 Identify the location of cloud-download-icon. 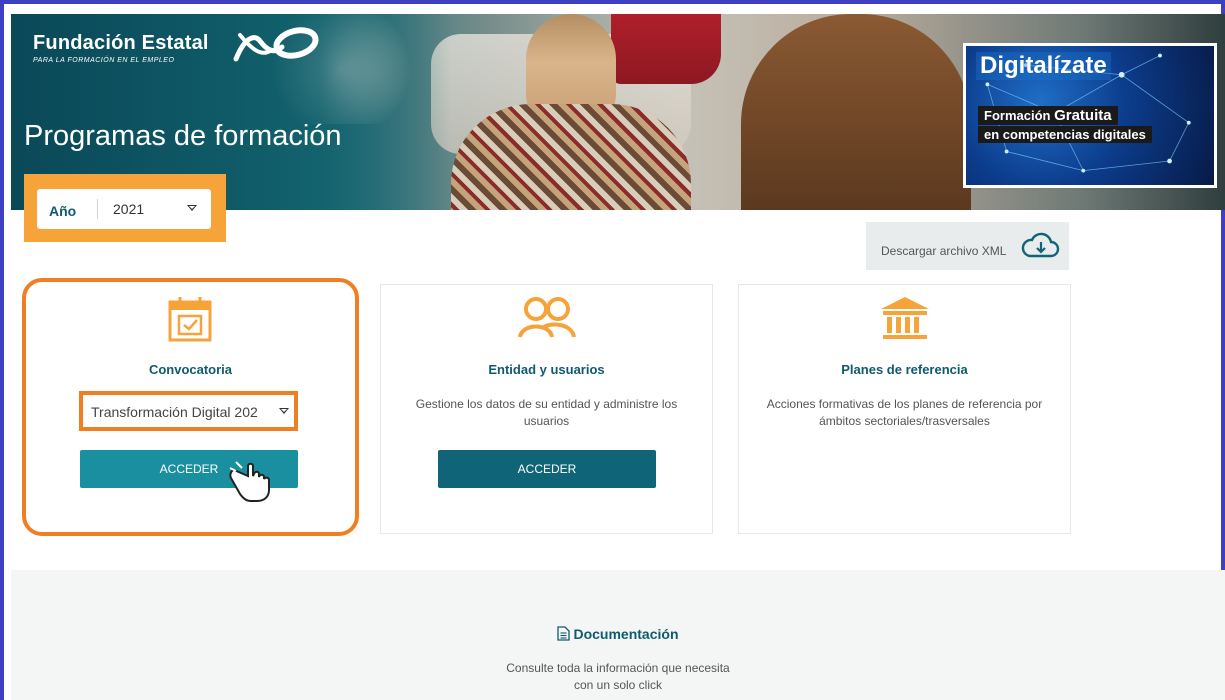
(1040, 245).